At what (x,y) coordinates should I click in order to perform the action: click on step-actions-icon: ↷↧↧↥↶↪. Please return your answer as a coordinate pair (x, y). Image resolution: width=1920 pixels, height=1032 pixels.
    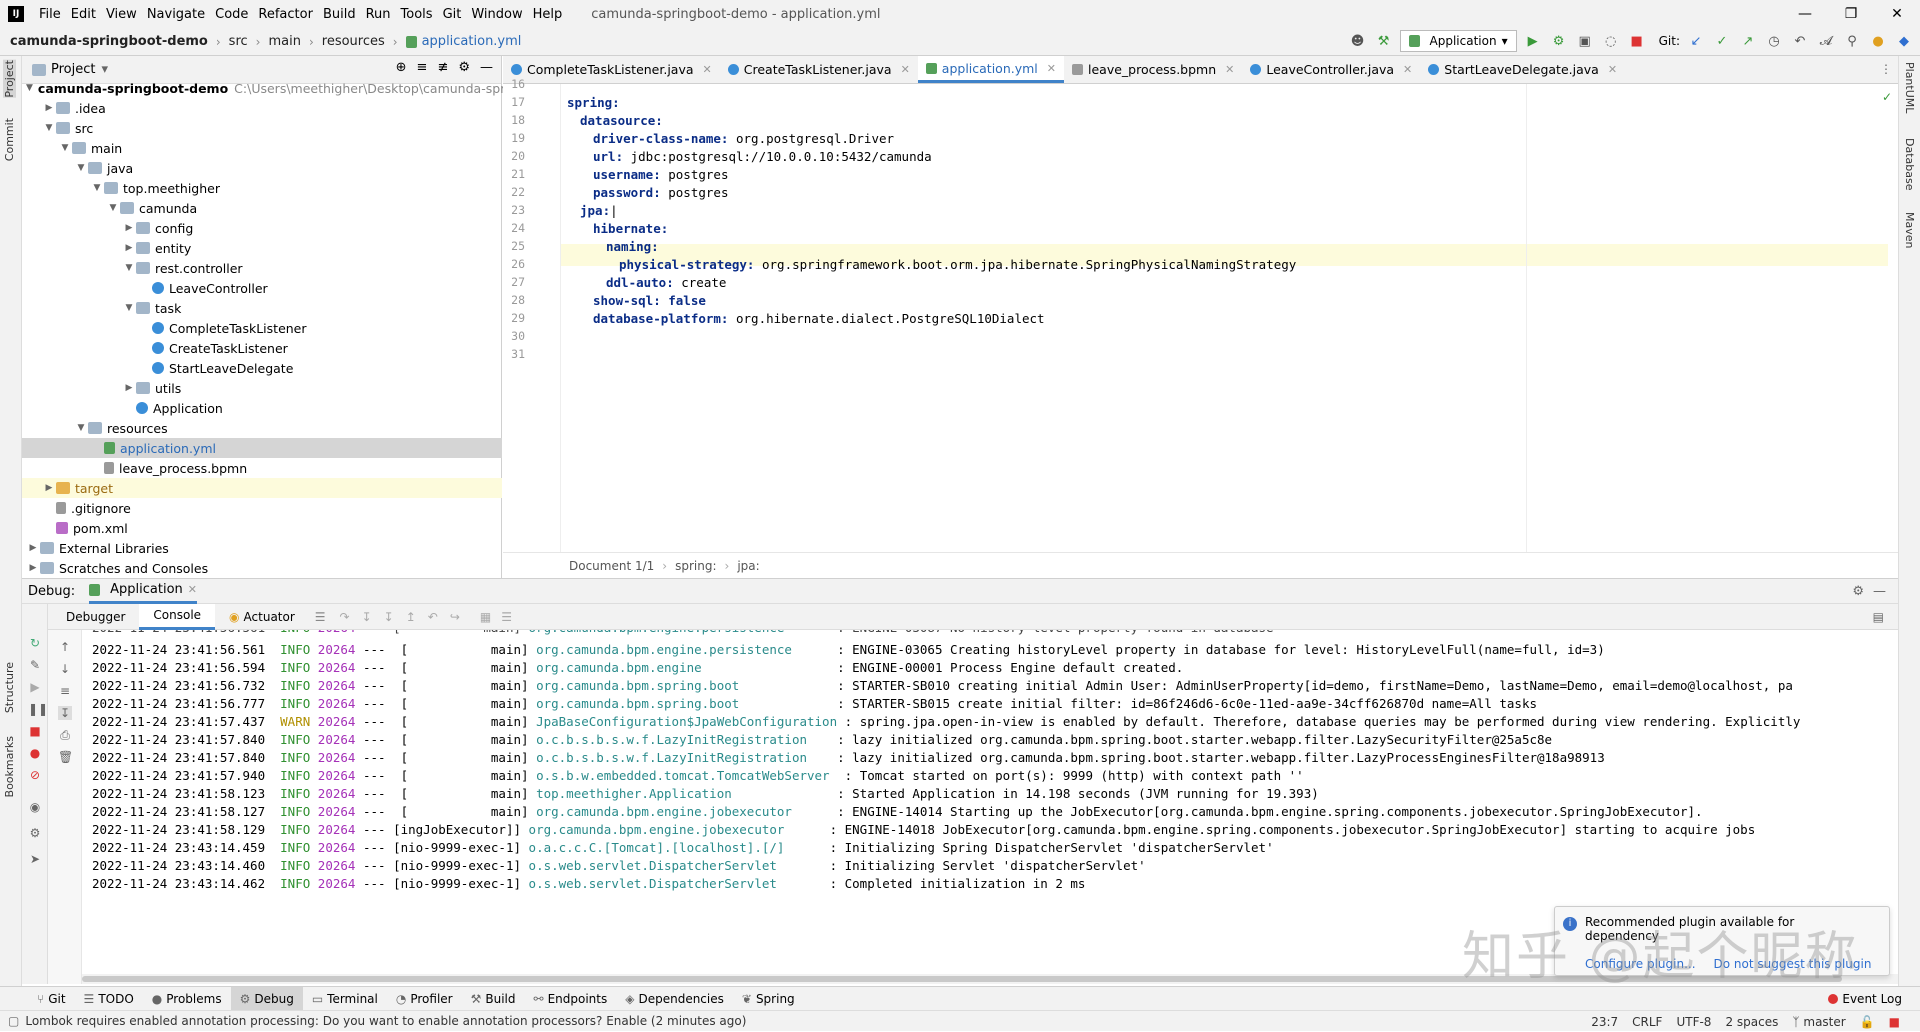
    Looking at the image, I should click on (406, 617).